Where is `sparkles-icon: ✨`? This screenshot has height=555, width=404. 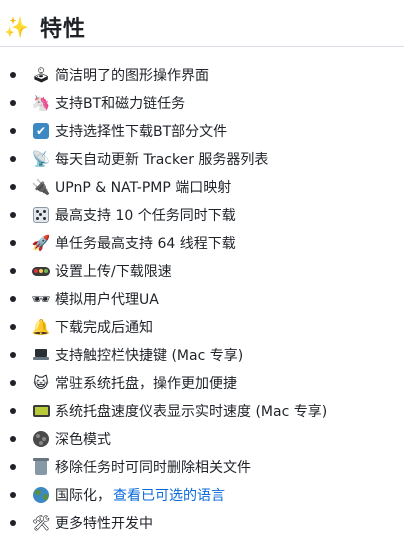 sparkles-icon: ✨ is located at coordinates (16, 27).